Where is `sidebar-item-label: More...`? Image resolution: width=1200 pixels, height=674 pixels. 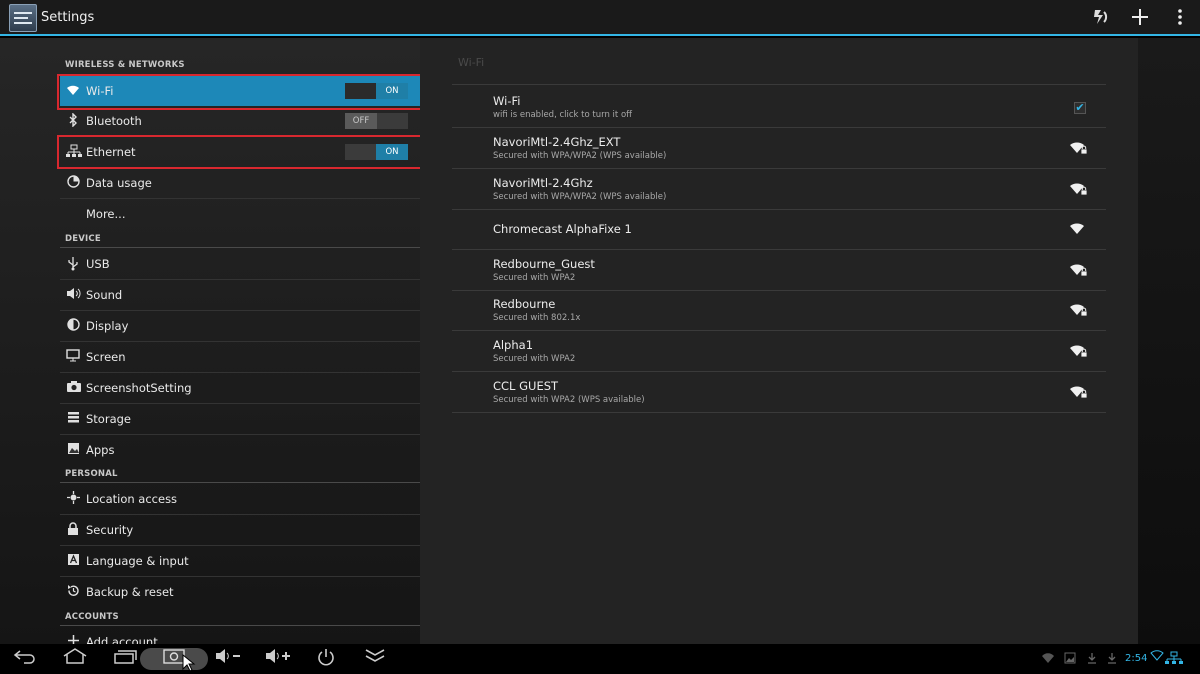
sidebar-item-label: More... is located at coordinates (106, 214).